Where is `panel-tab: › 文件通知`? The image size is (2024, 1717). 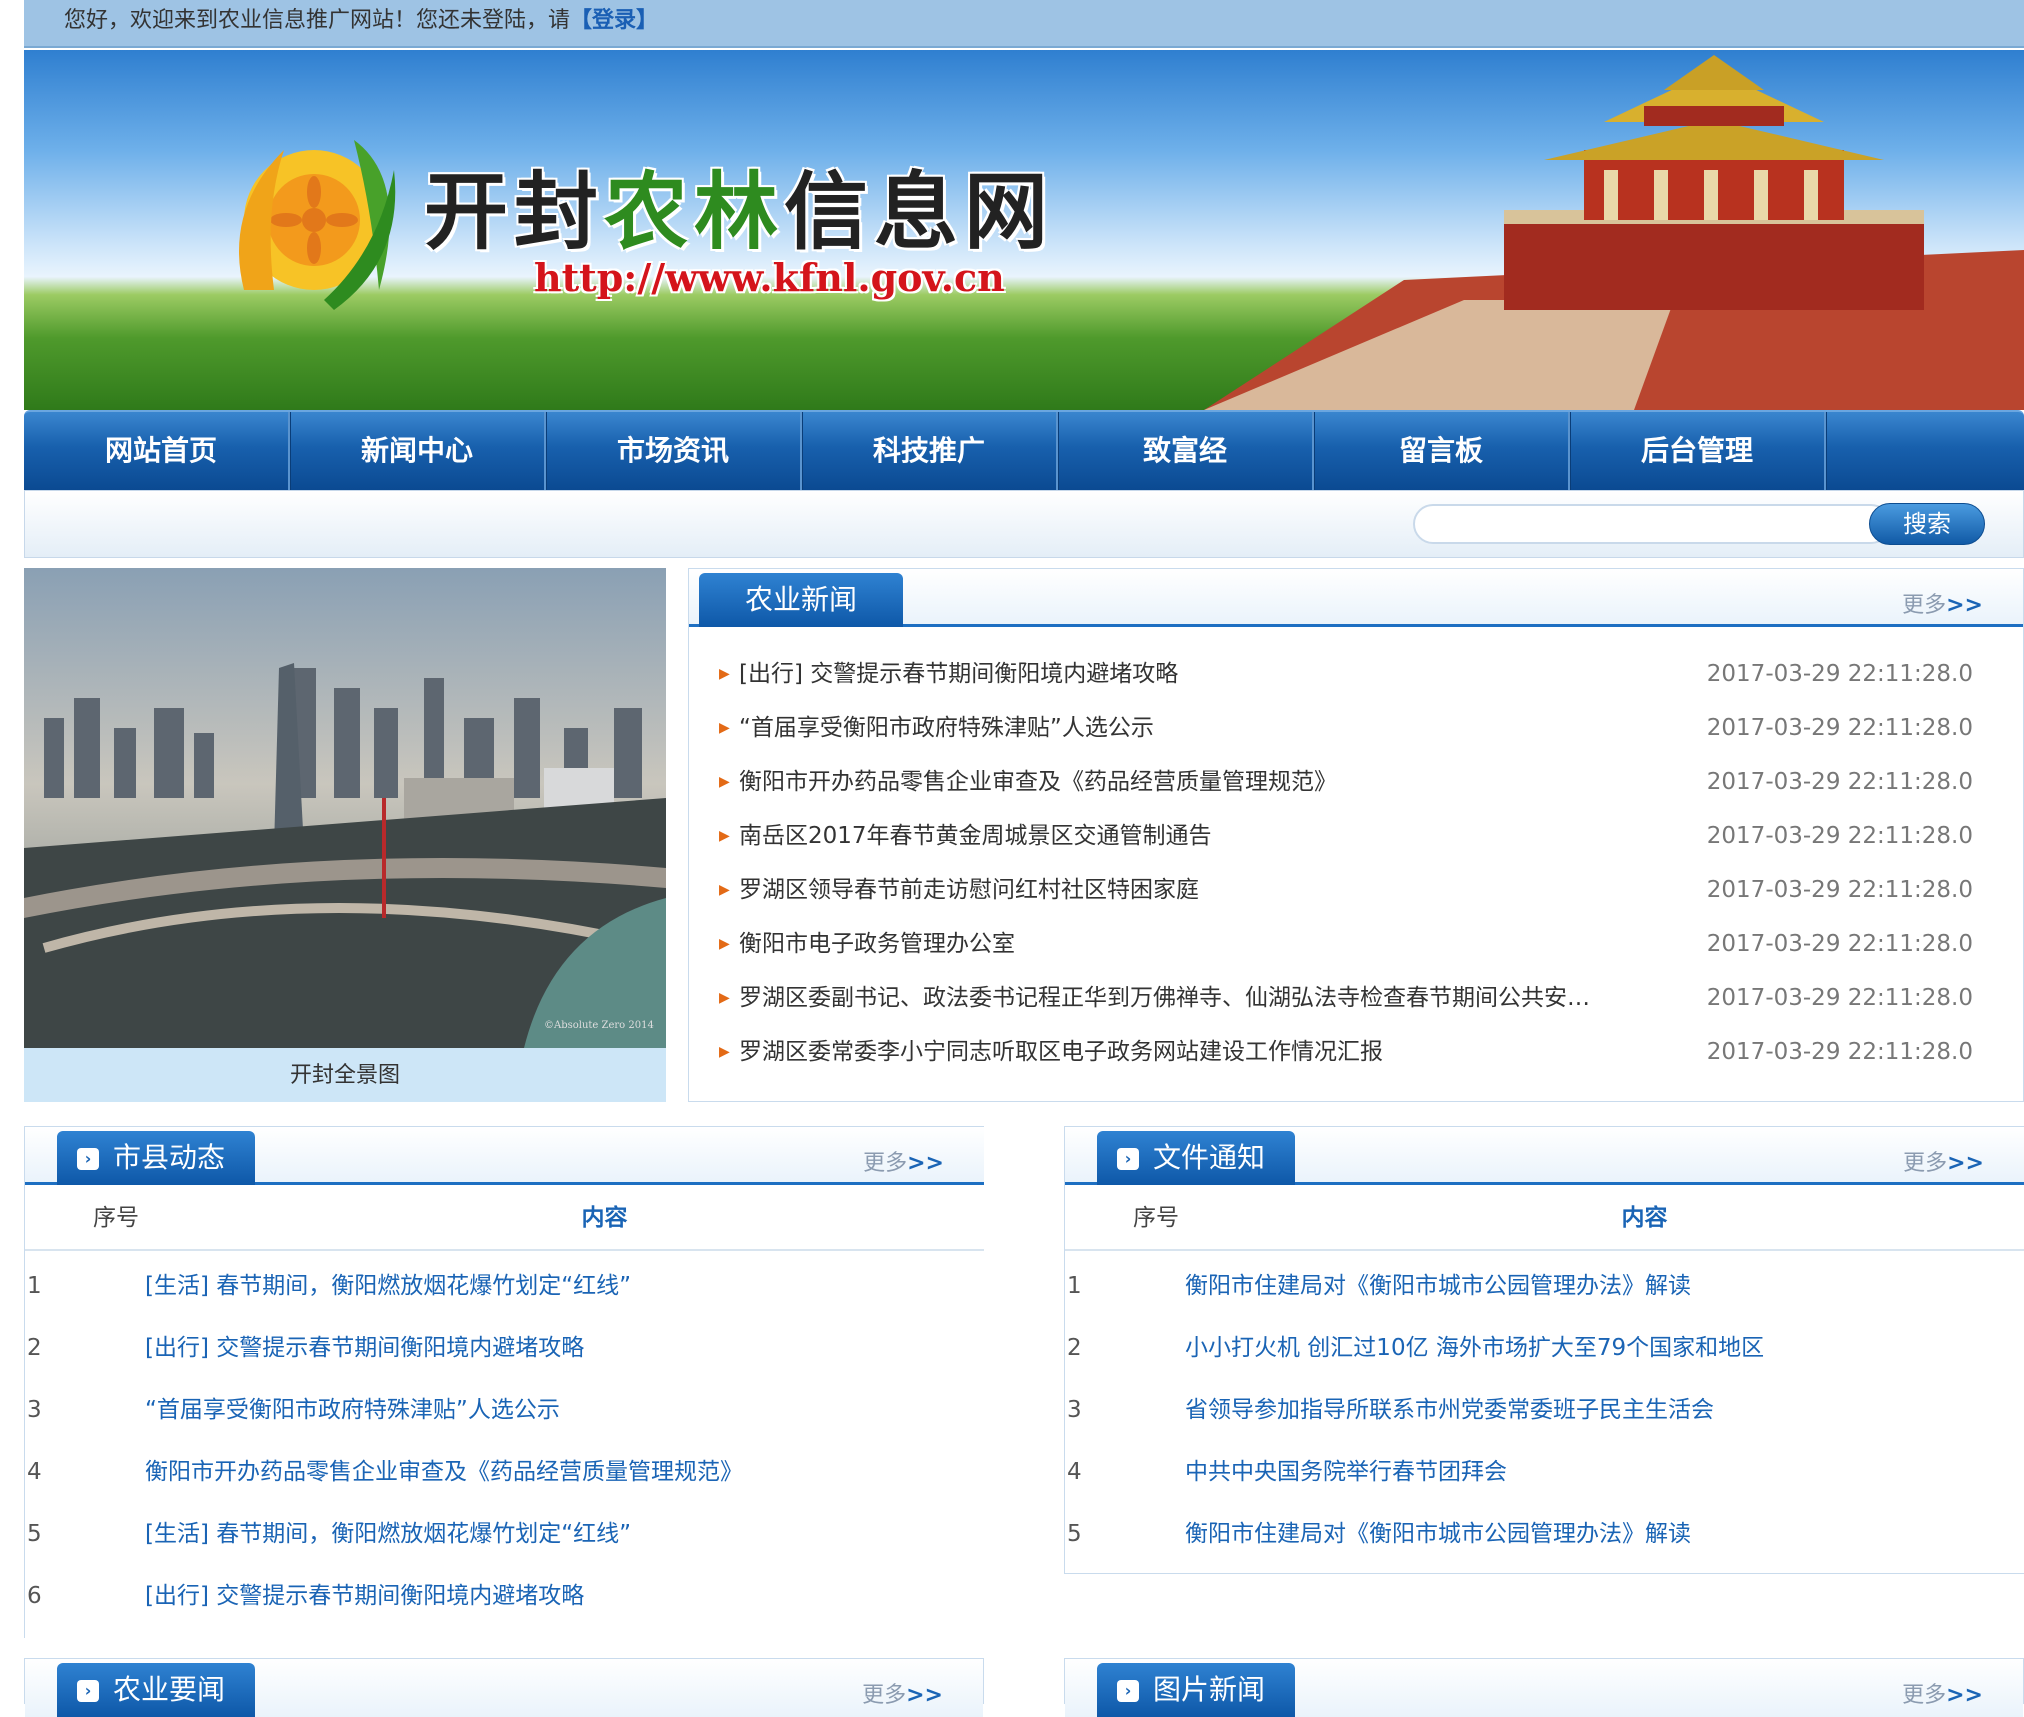
panel-tab: › 文件通知 is located at coordinates (1196, 1158).